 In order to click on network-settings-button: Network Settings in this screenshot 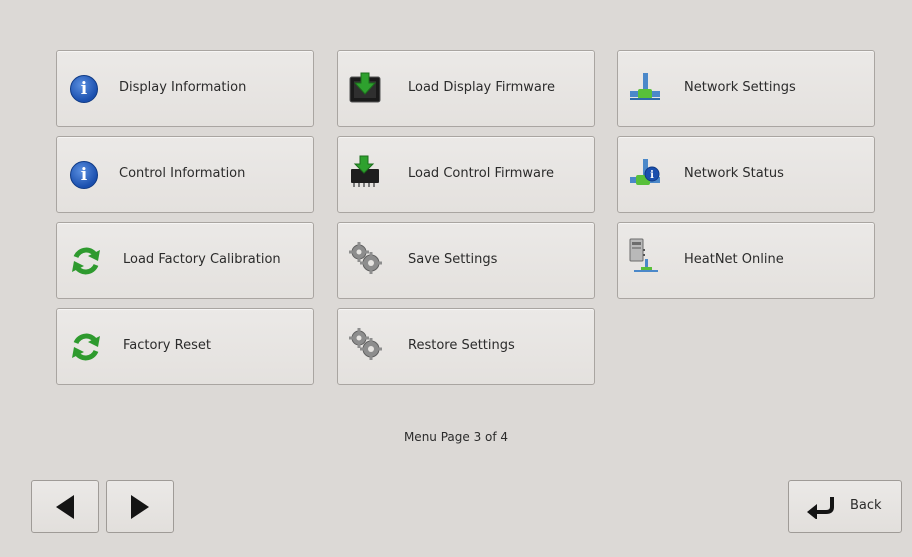, I will do `click(746, 88)`.